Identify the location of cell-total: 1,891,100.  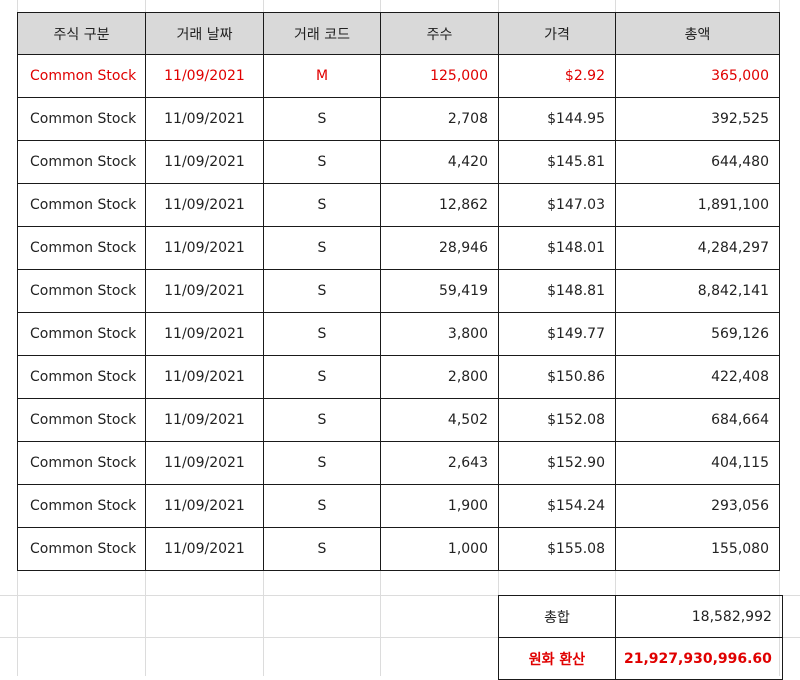
(697, 205).